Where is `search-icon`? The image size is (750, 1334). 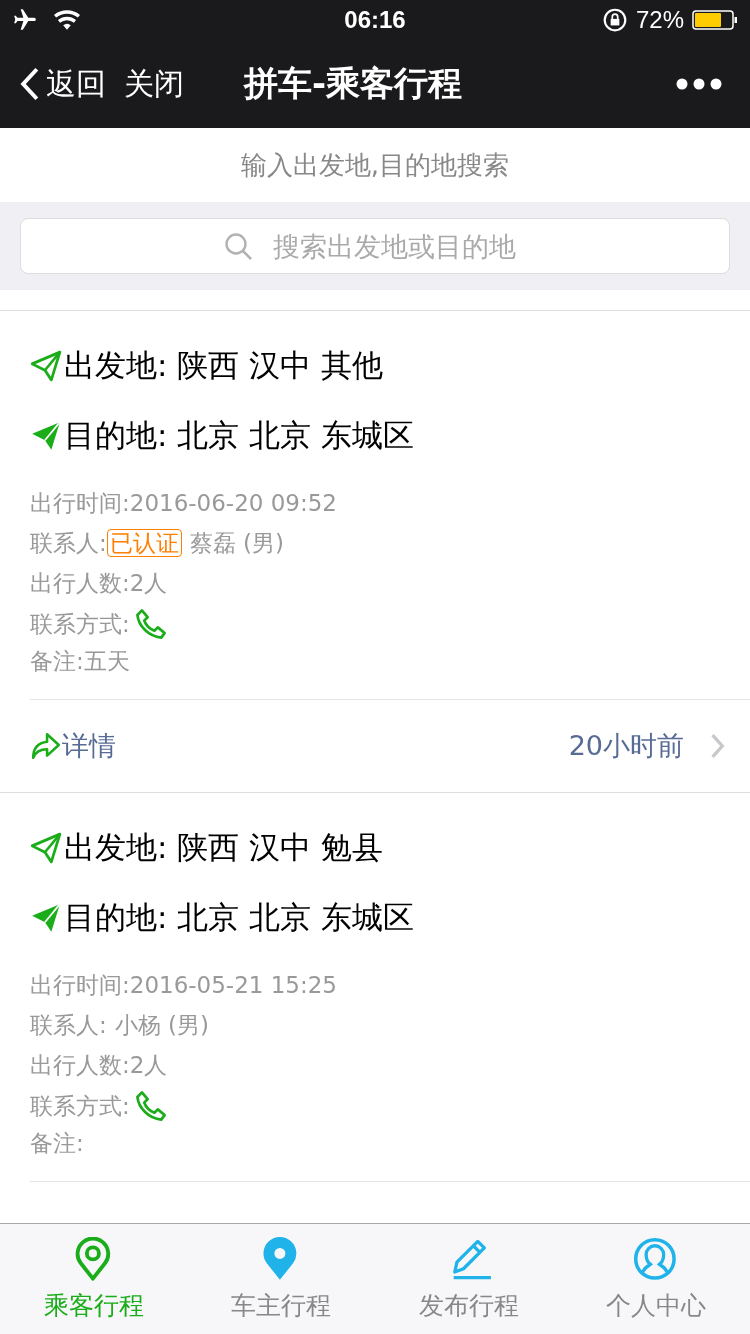
search-icon is located at coordinates (239, 247).